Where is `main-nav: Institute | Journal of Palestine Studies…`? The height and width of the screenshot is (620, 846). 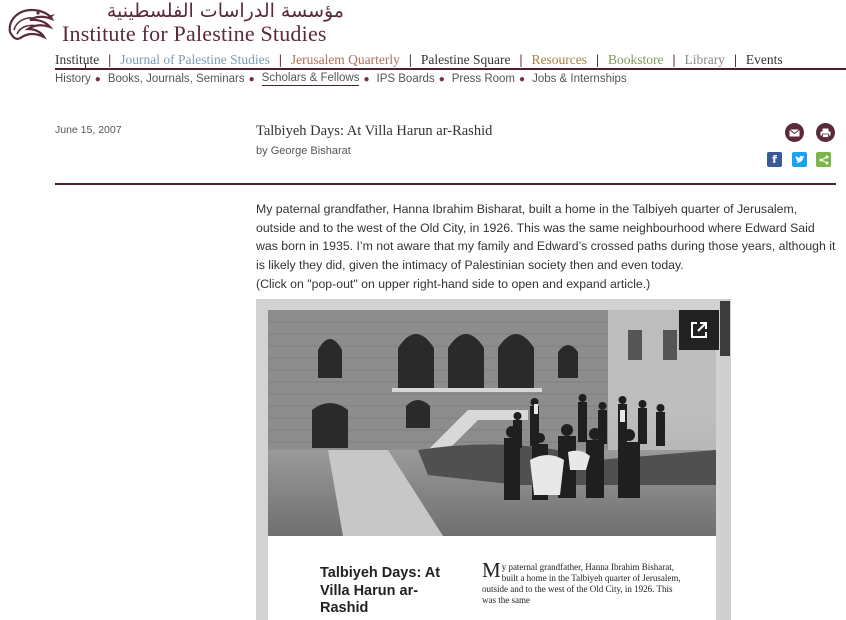
main-nav: Institute | Journal of Palestine Studies… is located at coordinates (450, 60).